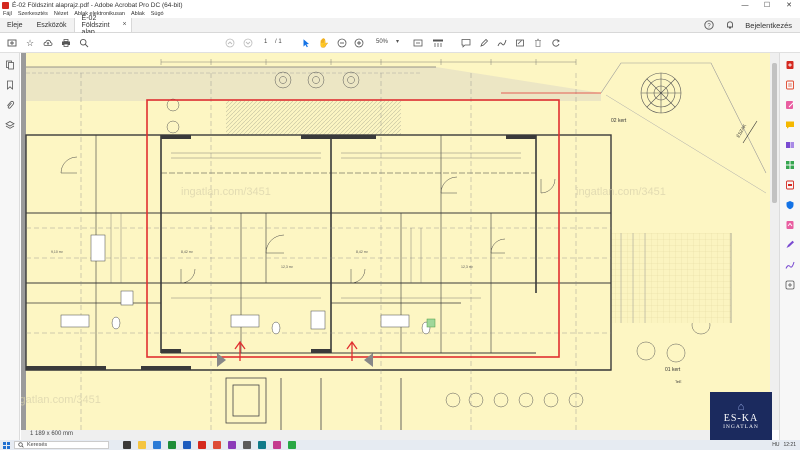 This screenshot has width=800, height=450. What do you see at coordinates (673, 370) in the screenshot?
I see `garden-label-bottom: 01 kert` at bounding box center [673, 370].